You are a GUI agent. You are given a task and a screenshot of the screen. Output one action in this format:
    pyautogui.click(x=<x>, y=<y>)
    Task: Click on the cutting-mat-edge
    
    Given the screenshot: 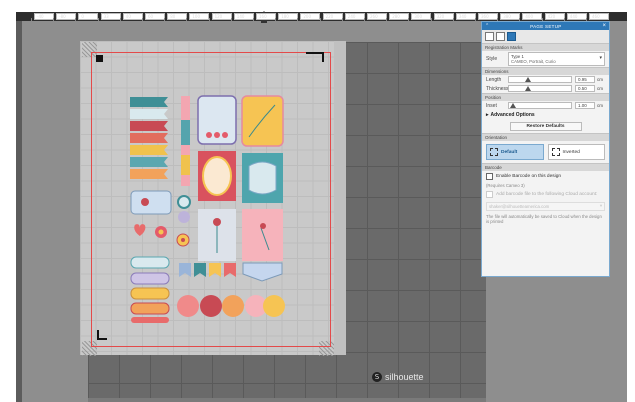 What is the action you would take?
    pyautogui.click(x=287, y=400)
    